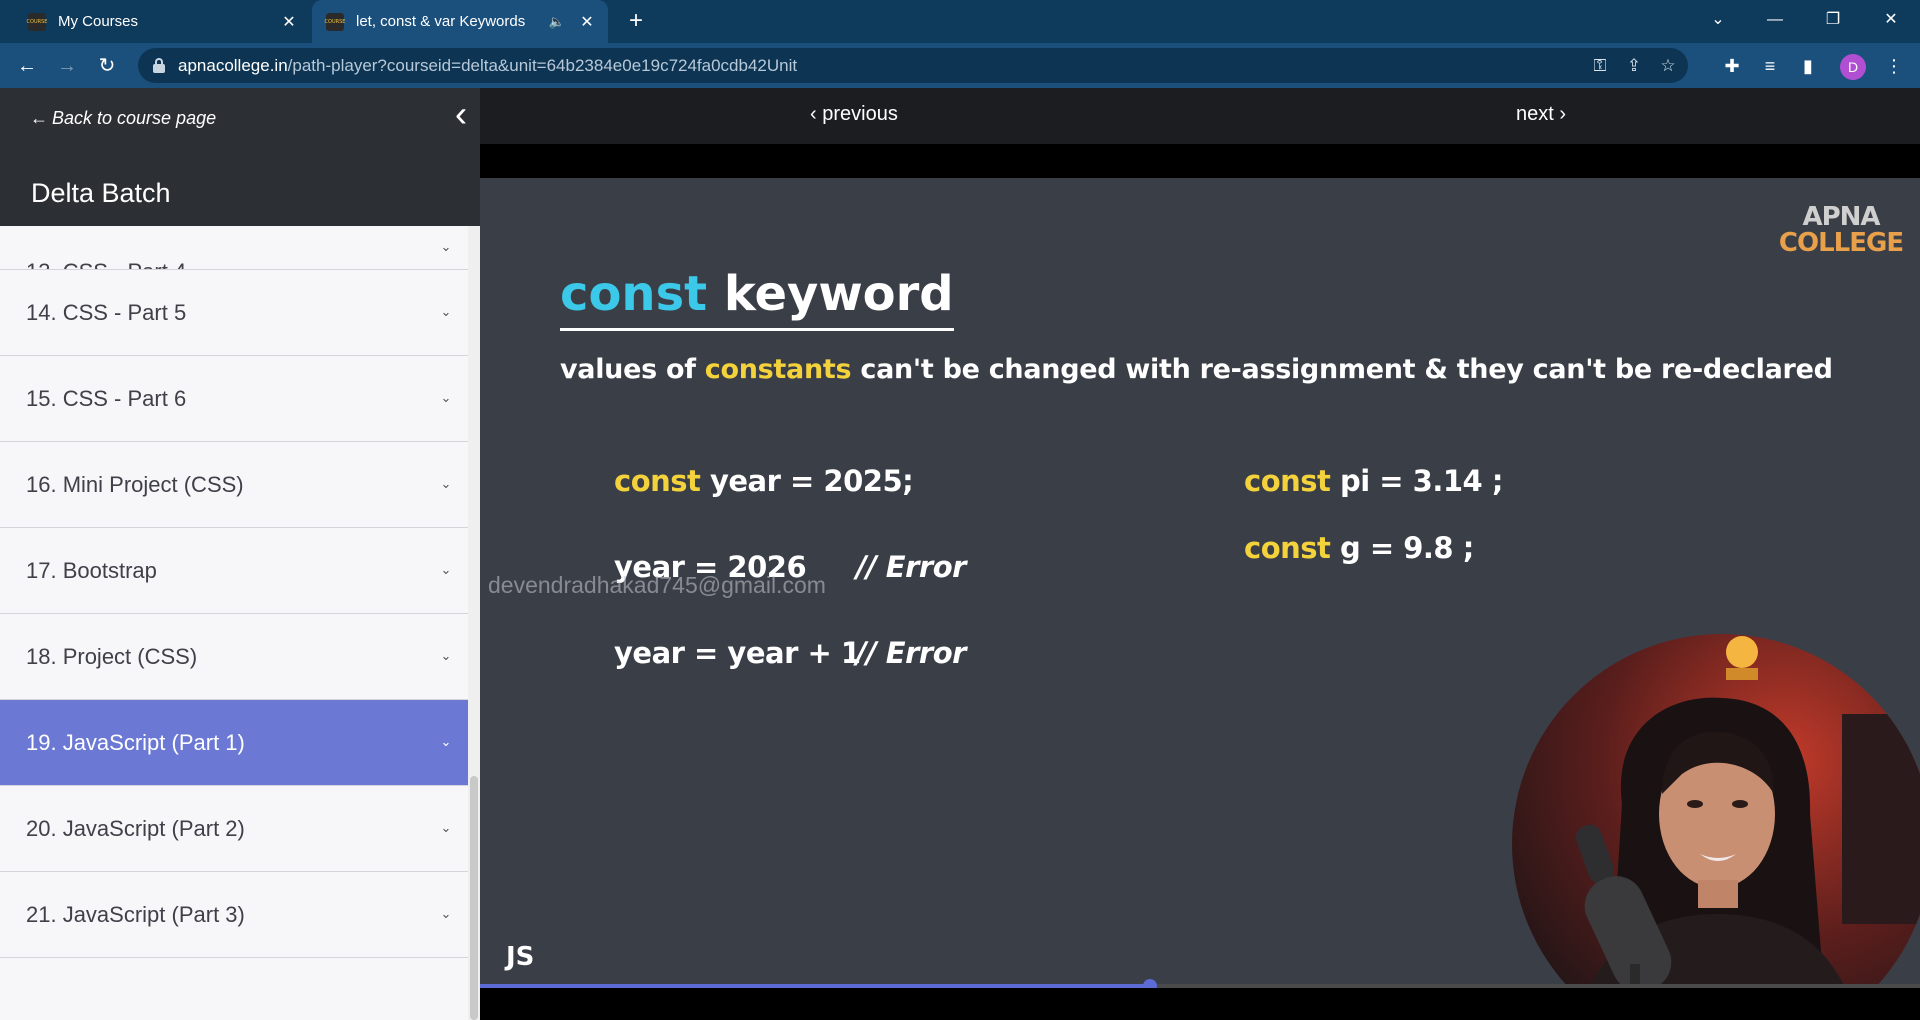 The height and width of the screenshot is (1020, 1920). What do you see at coordinates (441, 21) in the screenshot?
I see `tab-title: let, const & var Keywords` at bounding box center [441, 21].